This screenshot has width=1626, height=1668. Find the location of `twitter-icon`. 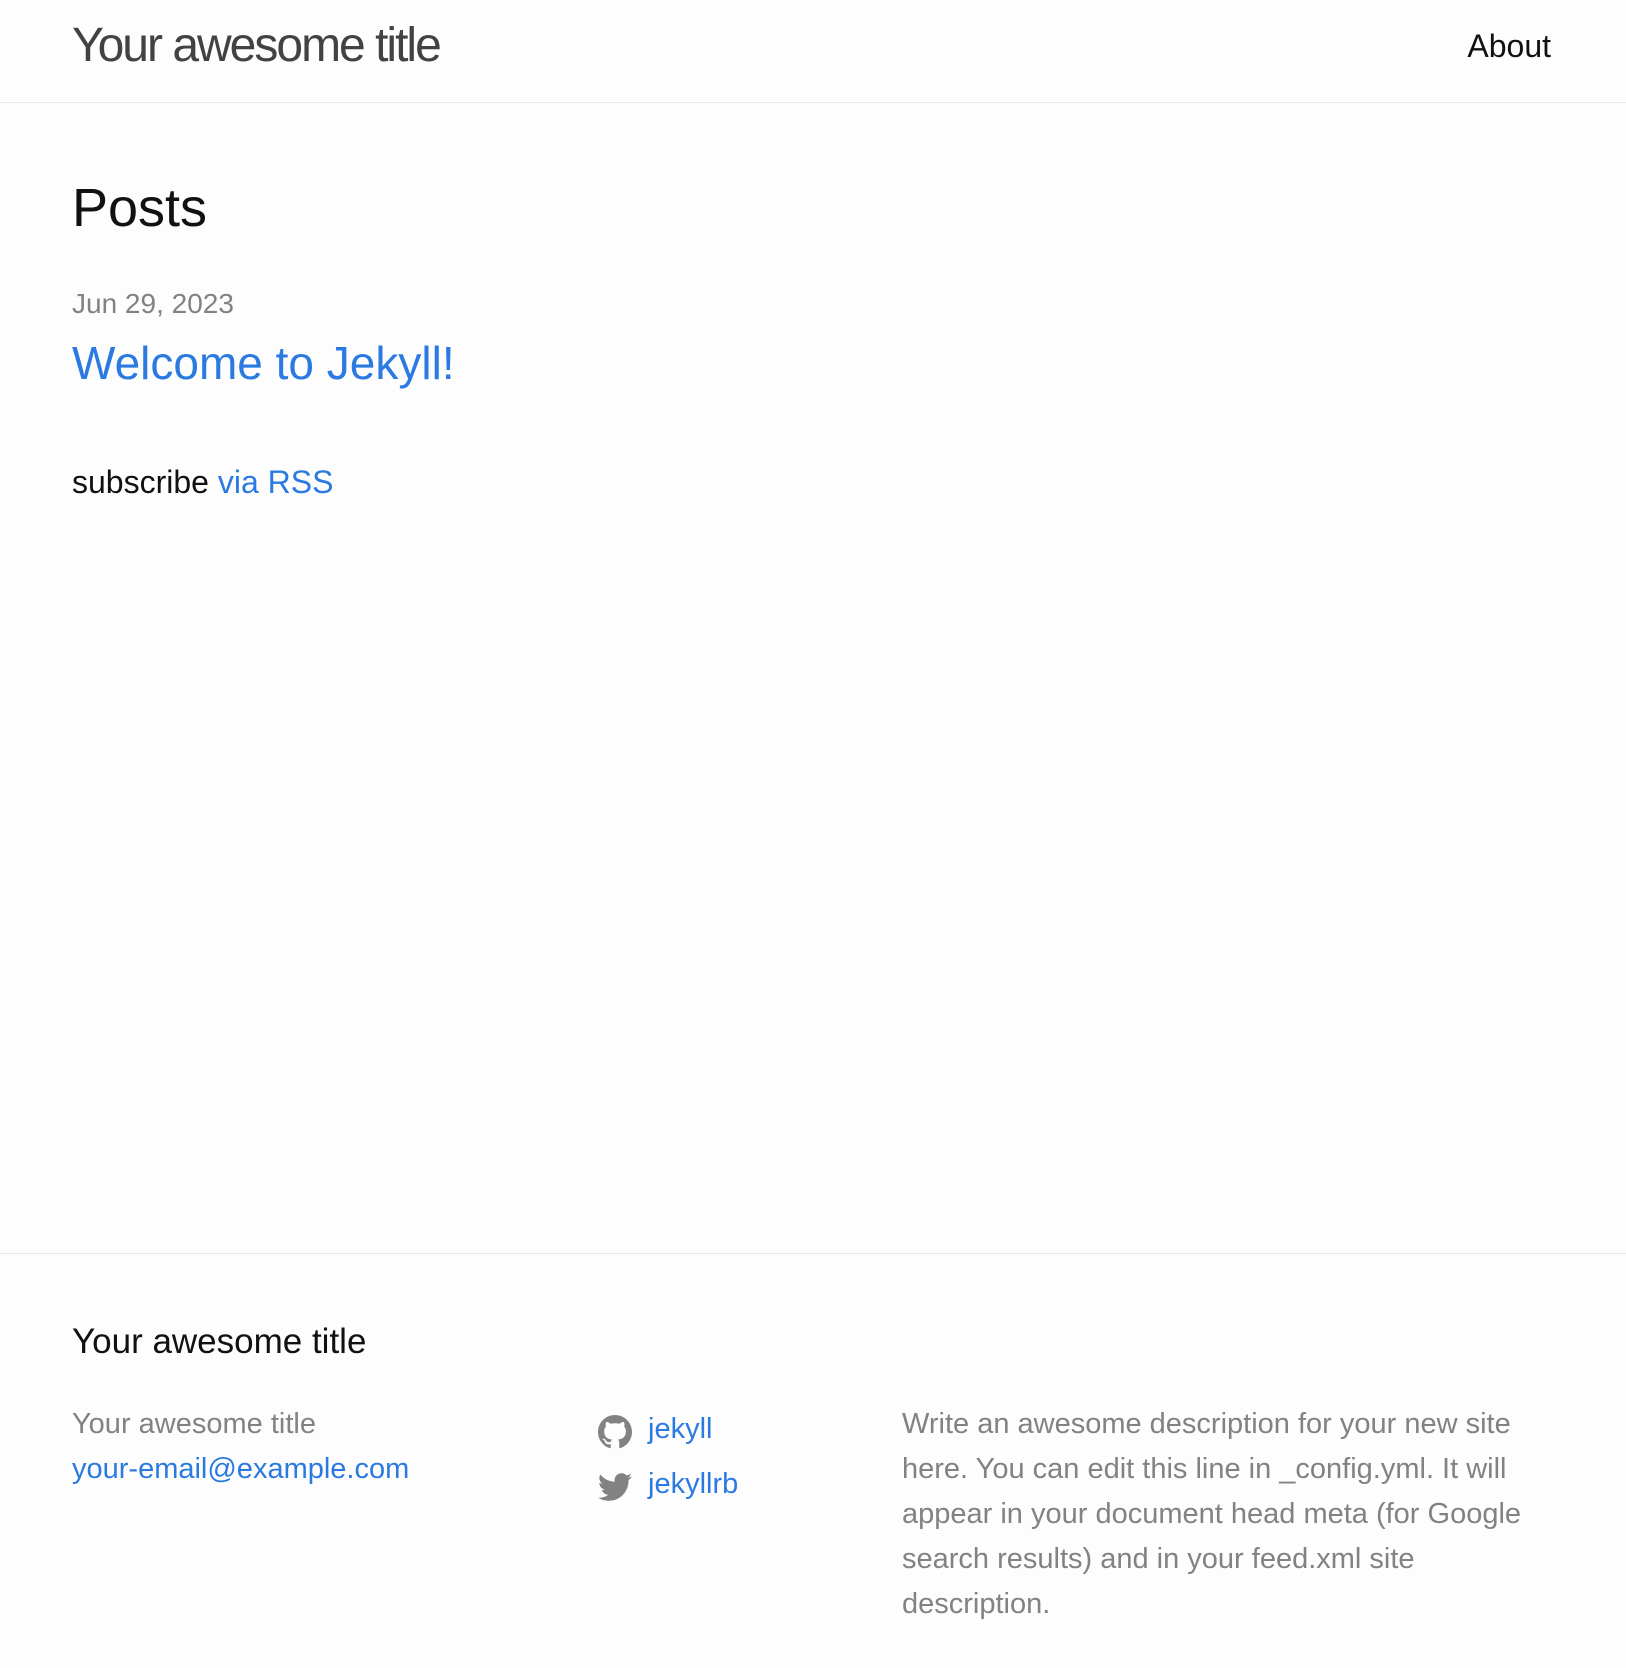

twitter-icon is located at coordinates (615, 1485).